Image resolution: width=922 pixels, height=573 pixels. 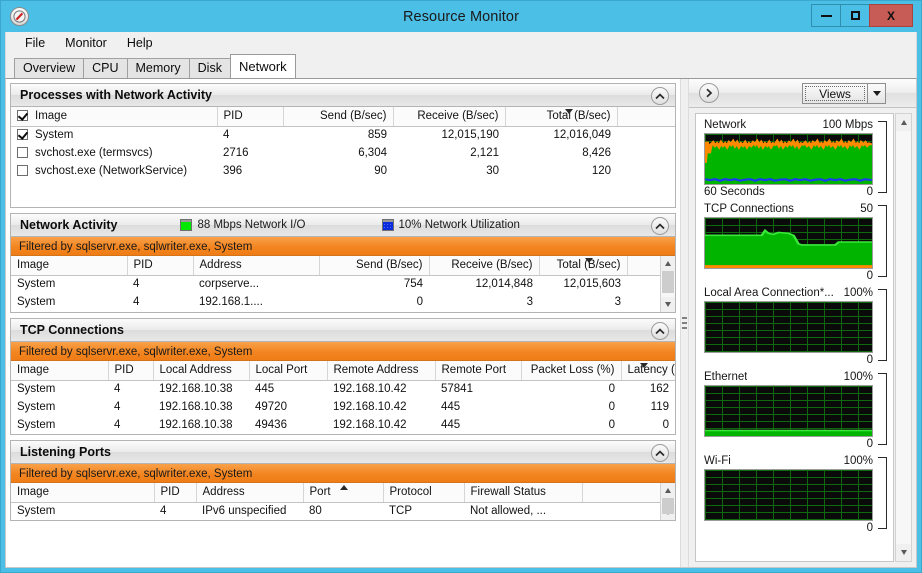 What do you see at coordinates (343, 95) in the screenshot?
I see `section-header-processes: Processes with Network Activity` at bounding box center [343, 95].